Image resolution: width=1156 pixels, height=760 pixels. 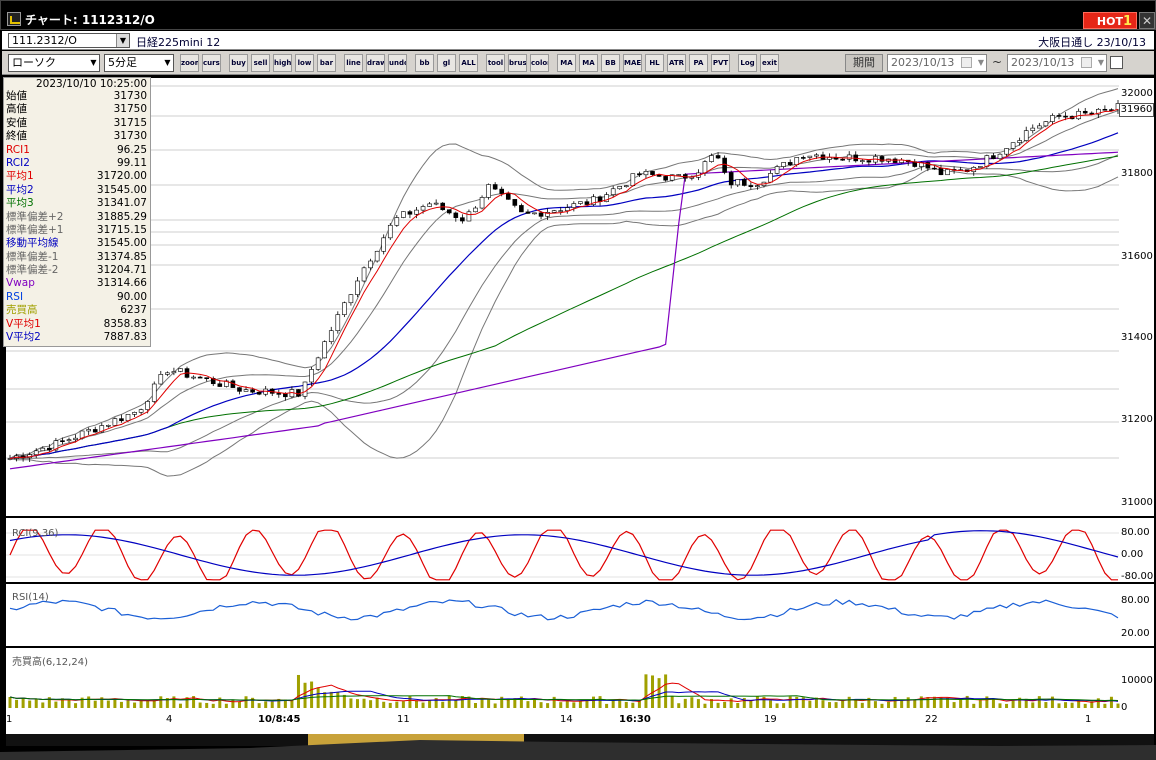 What do you see at coordinates (304, 63) in the screenshot?
I see `toolbar-button-low: low` at bounding box center [304, 63].